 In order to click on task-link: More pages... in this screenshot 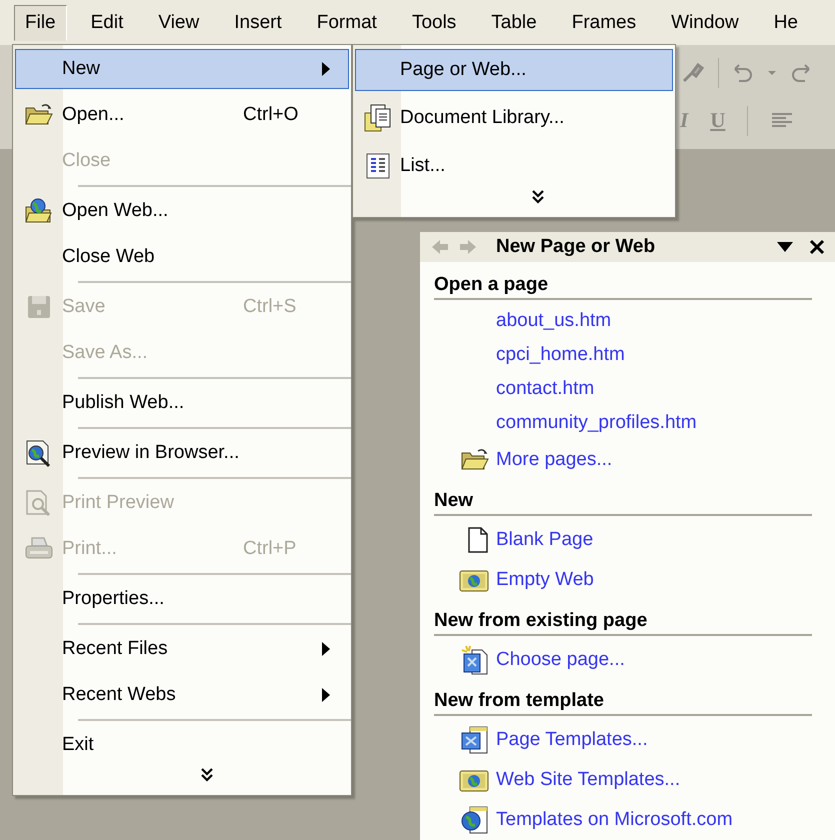, I will do `click(554, 460)`.